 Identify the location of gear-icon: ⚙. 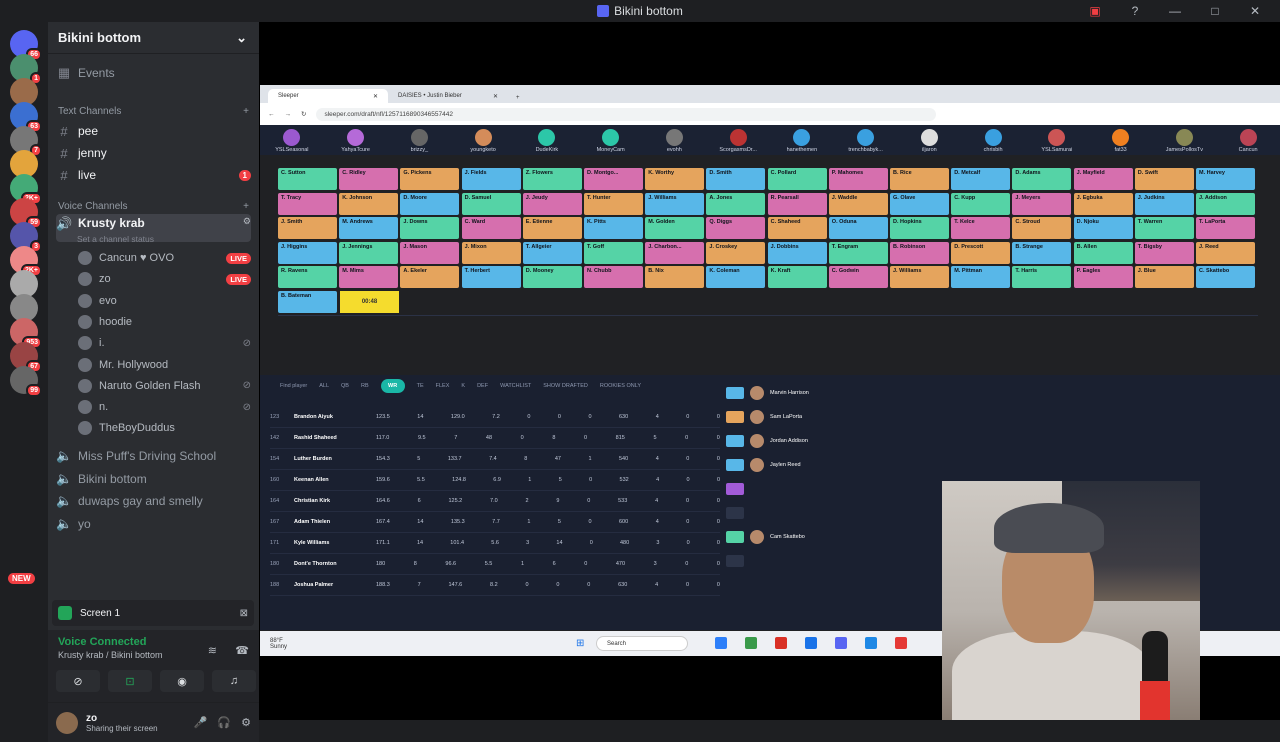
(246, 722).